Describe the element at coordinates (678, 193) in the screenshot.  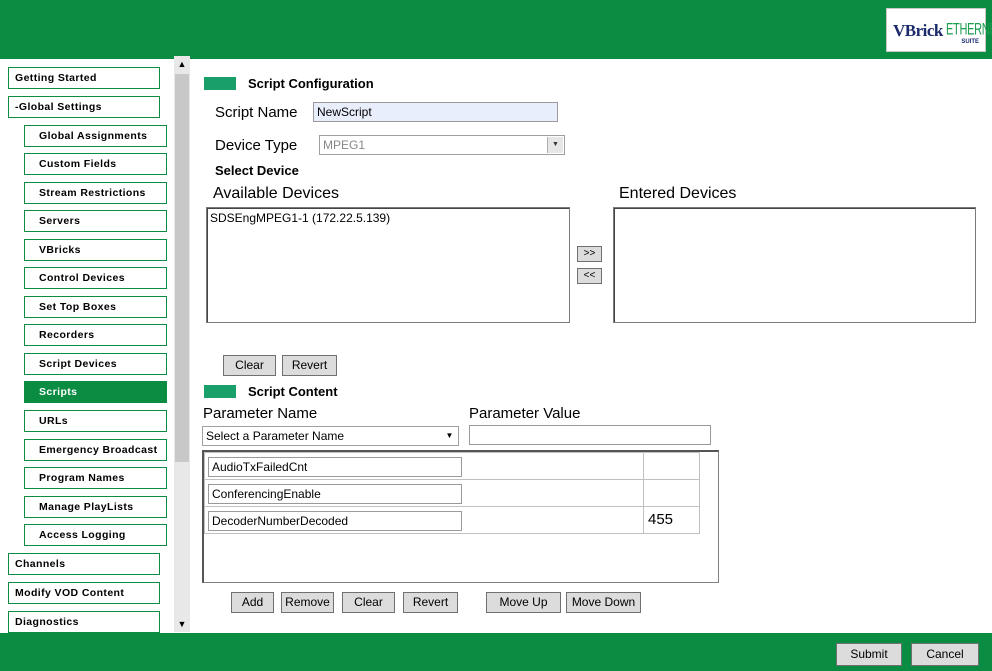
I see `entered-devices-label: Entered Devices` at that location.